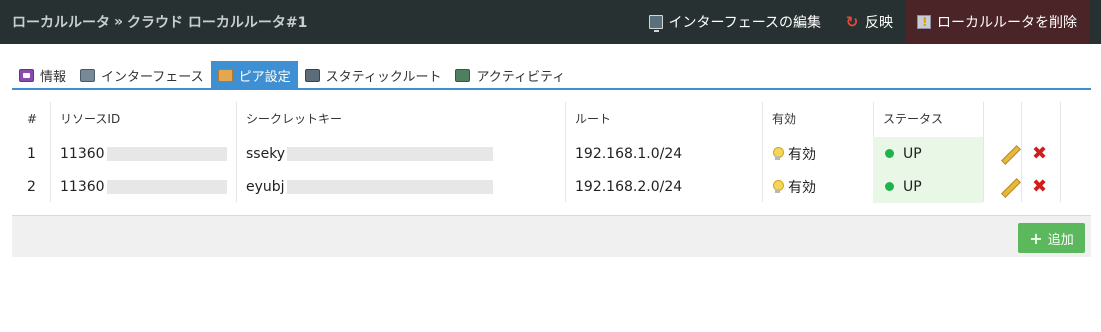 This screenshot has height=332, width=1101. What do you see at coordinates (913, 119) in the screenshot?
I see `col-status: ステータス` at bounding box center [913, 119].